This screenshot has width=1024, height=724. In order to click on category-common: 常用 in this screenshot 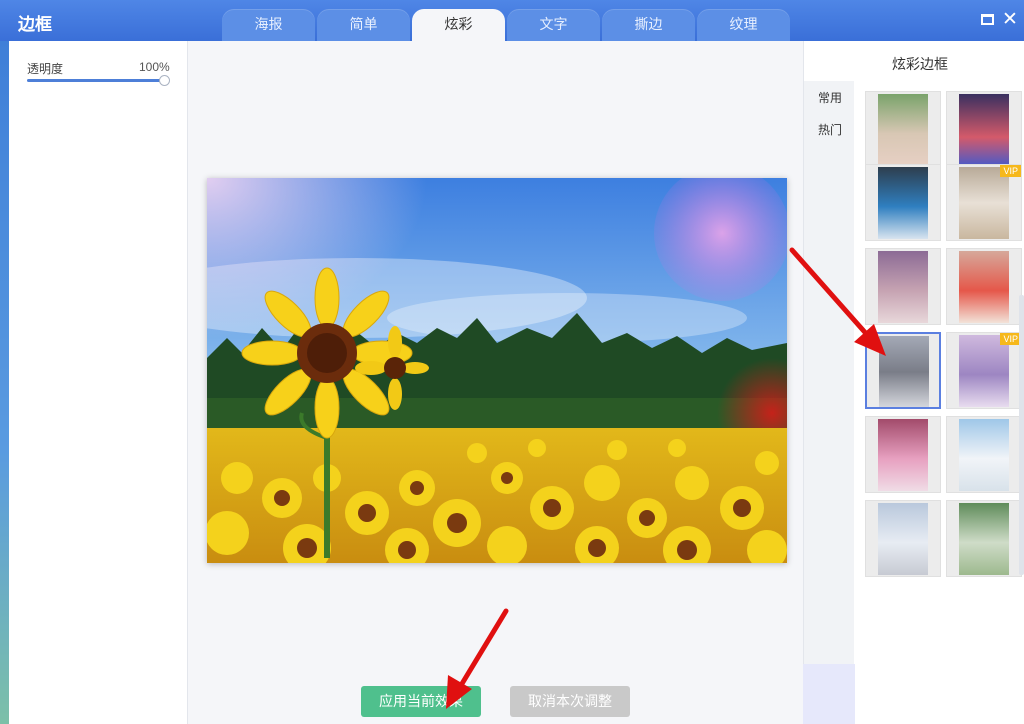, I will do `click(830, 97)`.